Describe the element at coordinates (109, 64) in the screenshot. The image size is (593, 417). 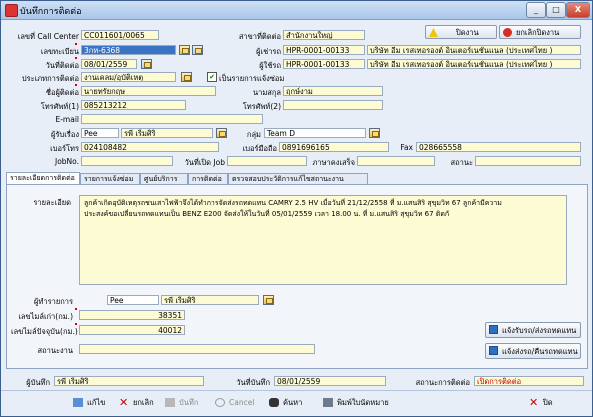
I see `contact-date-field: 08/01/2559` at that location.